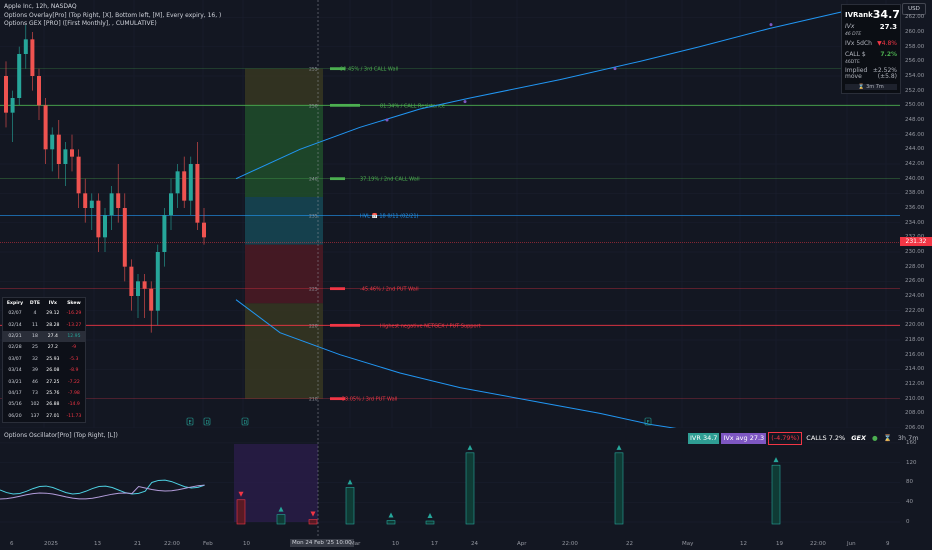 The width and height of the screenshot is (932, 550). Describe the element at coordinates (74, 348) in the screenshot. I see `table-cell: -9` at that location.